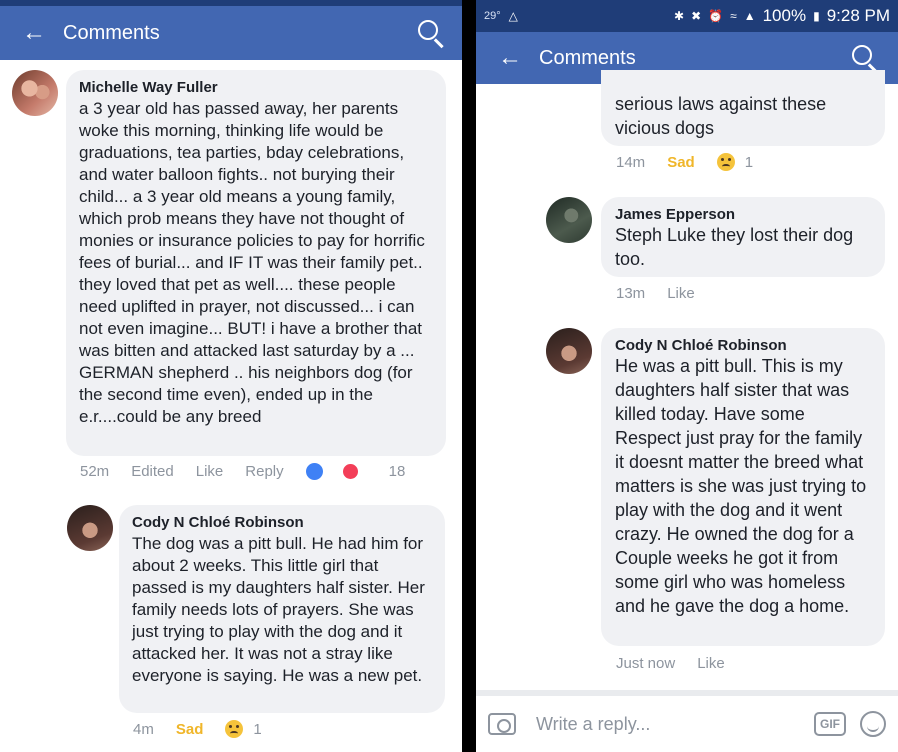 This screenshot has height=752, width=898. What do you see at coordinates (830, 724) in the screenshot?
I see `gif-button: GIF` at bounding box center [830, 724].